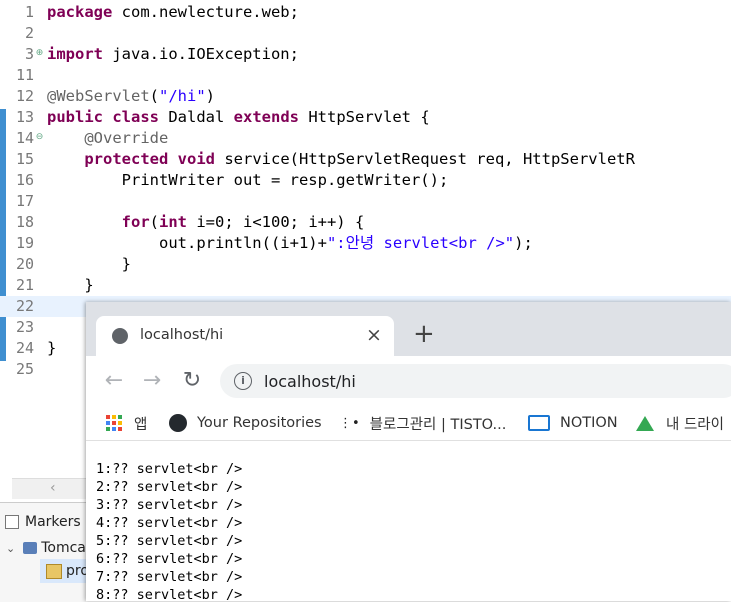  I want to click on scroll-left-icon: ‹, so click(53, 488).